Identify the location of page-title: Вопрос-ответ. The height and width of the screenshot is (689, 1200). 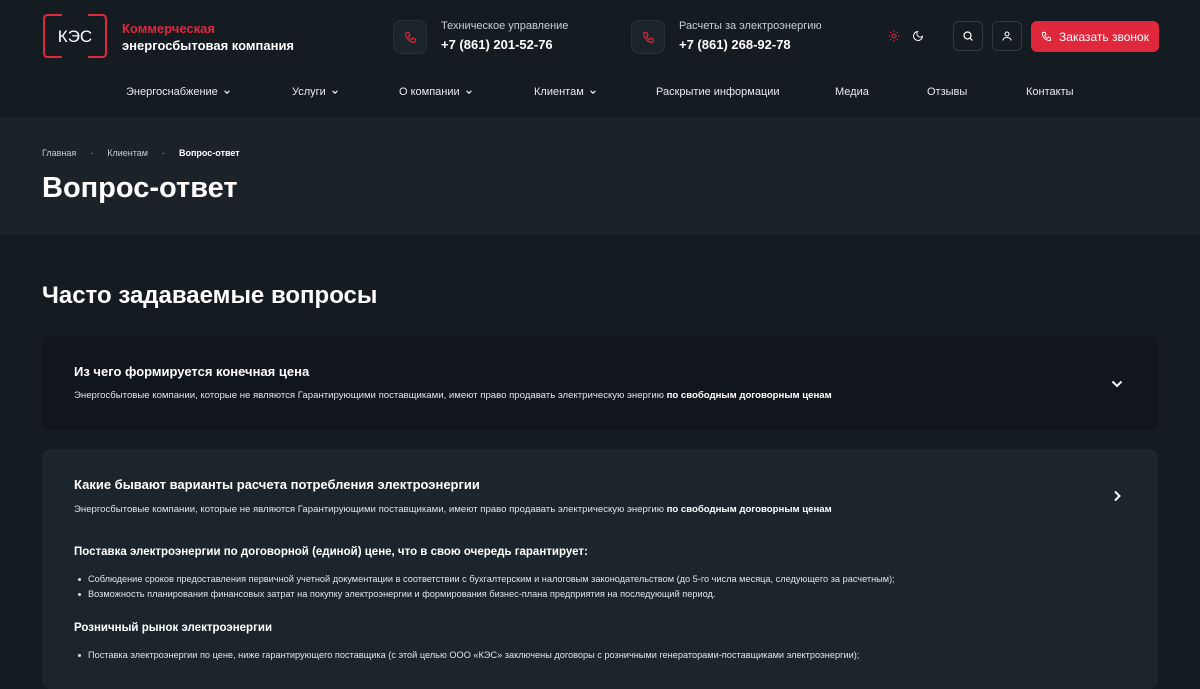
(140, 188).